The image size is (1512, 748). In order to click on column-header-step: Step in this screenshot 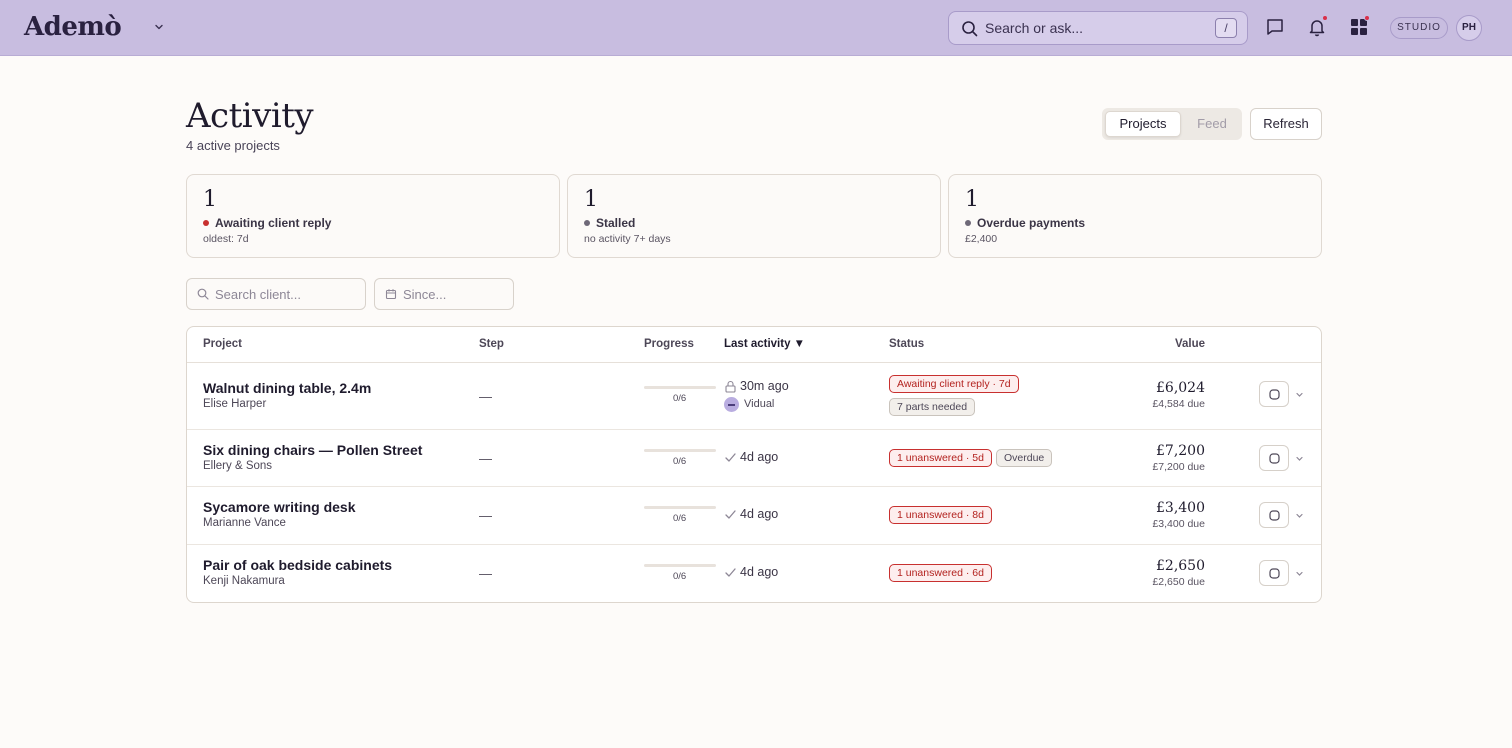, I will do `click(491, 344)`.